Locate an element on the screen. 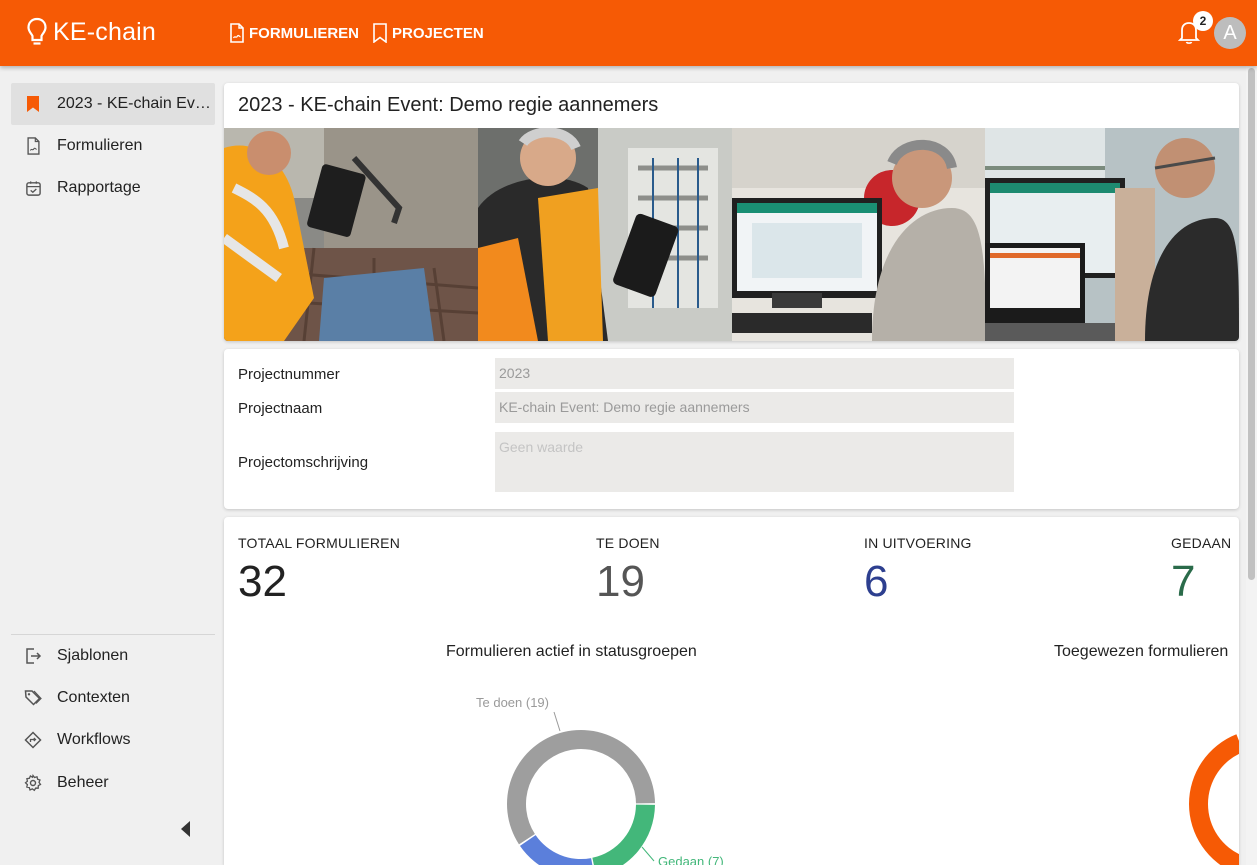 The height and width of the screenshot is (865, 1257). projectnummer-label: Projectnummer is located at coordinates (289, 374).